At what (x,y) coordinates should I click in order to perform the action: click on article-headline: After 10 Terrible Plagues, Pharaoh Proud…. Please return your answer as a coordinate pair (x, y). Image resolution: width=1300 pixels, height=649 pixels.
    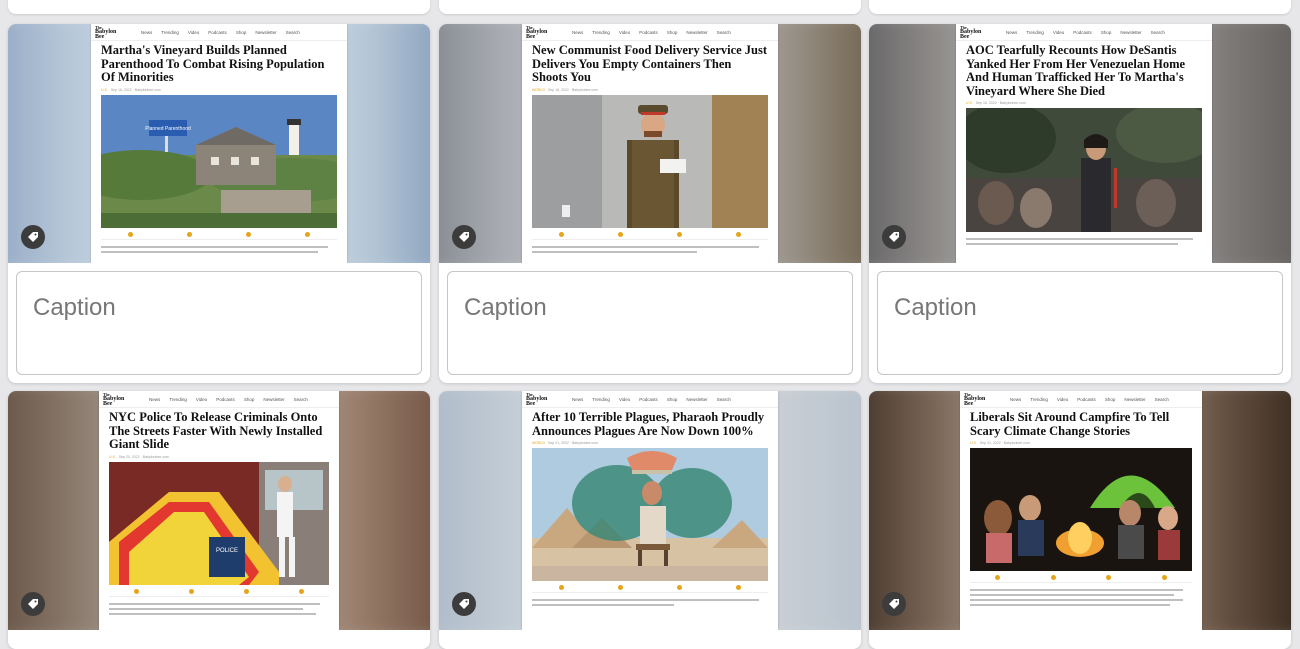
    Looking at the image, I should click on (648, 424).